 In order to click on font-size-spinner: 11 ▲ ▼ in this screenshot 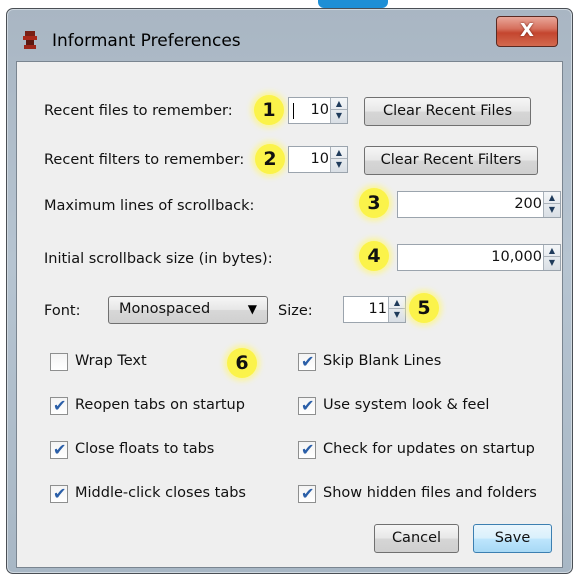, I will do `click(374, 309)`.